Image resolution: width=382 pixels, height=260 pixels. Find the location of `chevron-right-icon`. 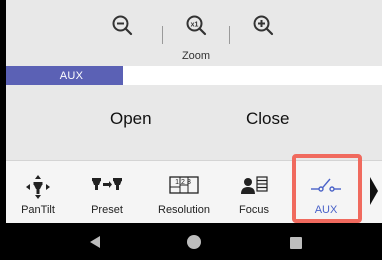

chevron-right-icon is located at coordinates (374, 191).